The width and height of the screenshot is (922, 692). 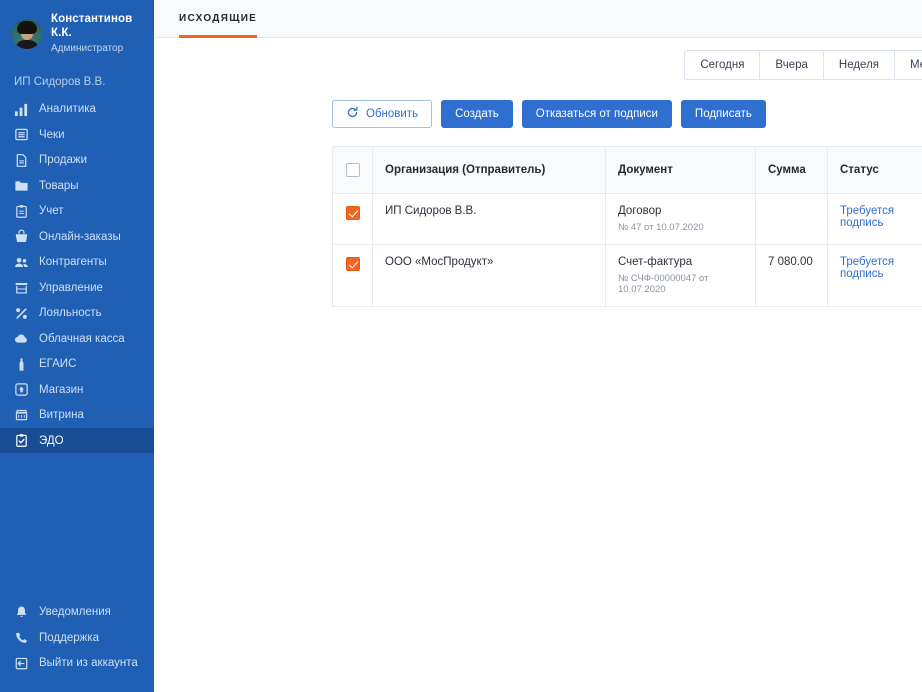 I want to click on period-week: Неделя, so click(x=859, y=65).